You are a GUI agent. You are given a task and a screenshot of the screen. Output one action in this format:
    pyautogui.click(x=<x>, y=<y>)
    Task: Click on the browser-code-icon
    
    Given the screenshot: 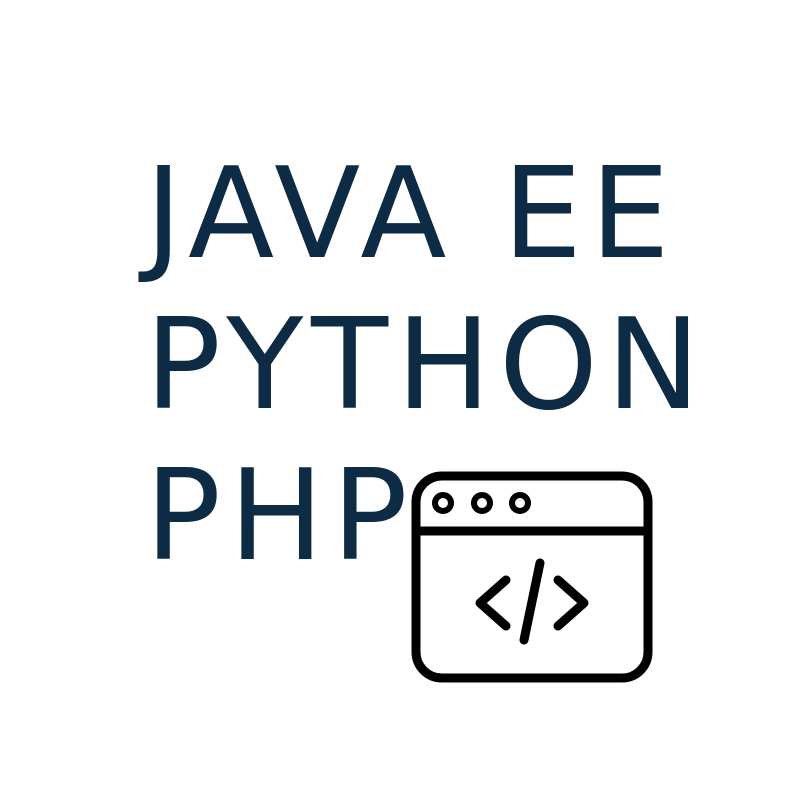 What is the action you would take?
    pyautogui.click(x=532, y=577)
    